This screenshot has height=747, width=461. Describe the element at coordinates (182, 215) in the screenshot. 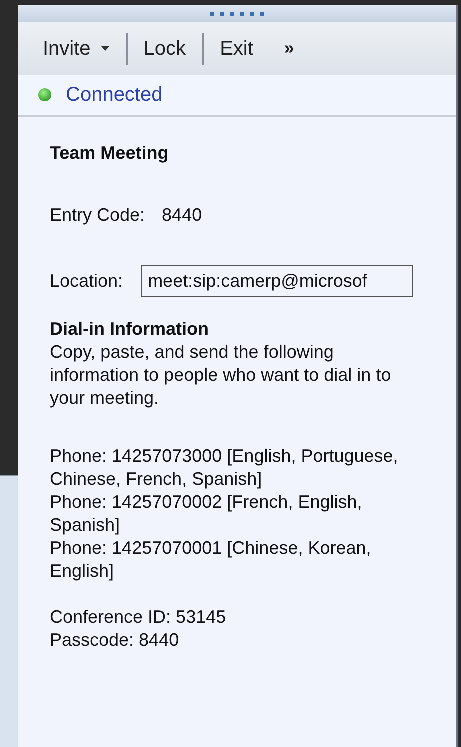

I see `entry-code: 8440` at that location.